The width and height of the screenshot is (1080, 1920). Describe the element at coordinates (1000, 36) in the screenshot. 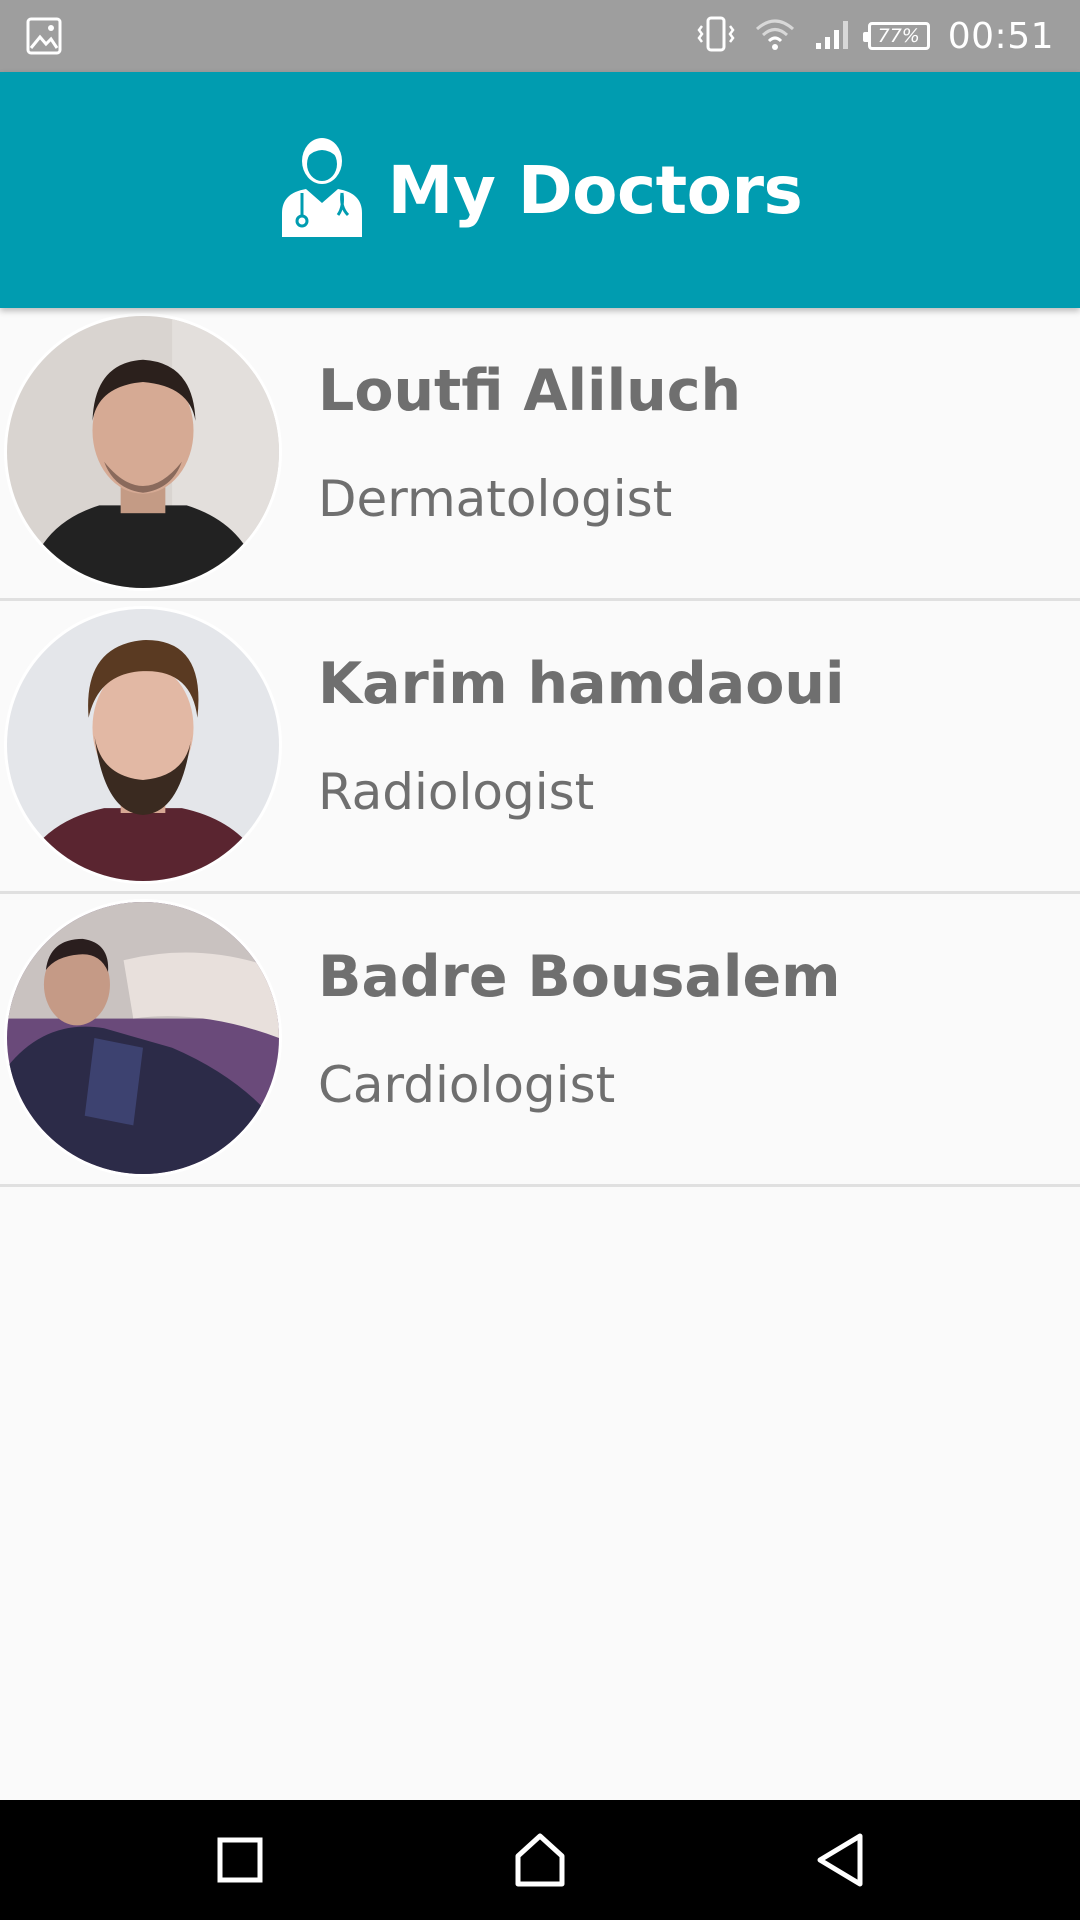

I see `status-time: 00:51` at that location.